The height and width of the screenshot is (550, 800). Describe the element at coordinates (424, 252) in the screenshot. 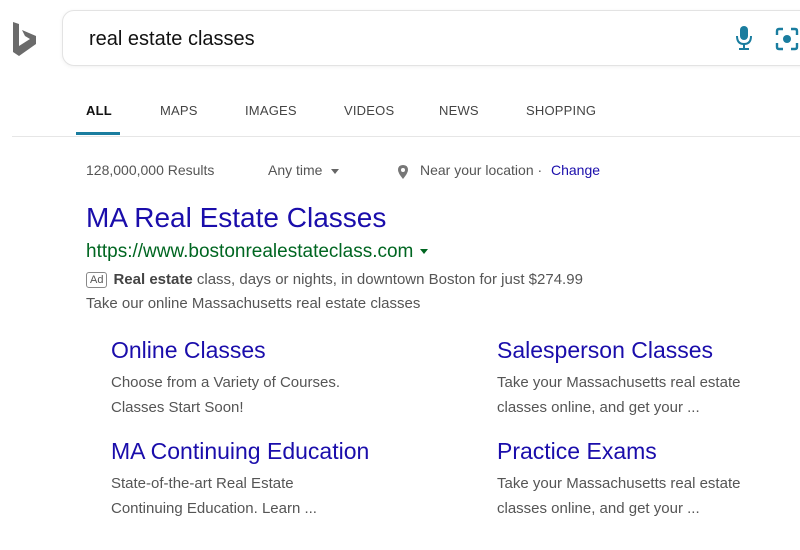

I see `url-dropdown-icon` at that location.